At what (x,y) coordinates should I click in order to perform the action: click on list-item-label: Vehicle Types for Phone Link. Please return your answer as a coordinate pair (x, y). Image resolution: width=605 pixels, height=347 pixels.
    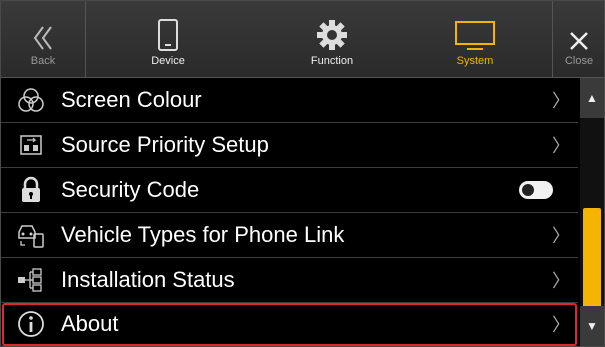
    Looking at the image, I should click on (203, 234).